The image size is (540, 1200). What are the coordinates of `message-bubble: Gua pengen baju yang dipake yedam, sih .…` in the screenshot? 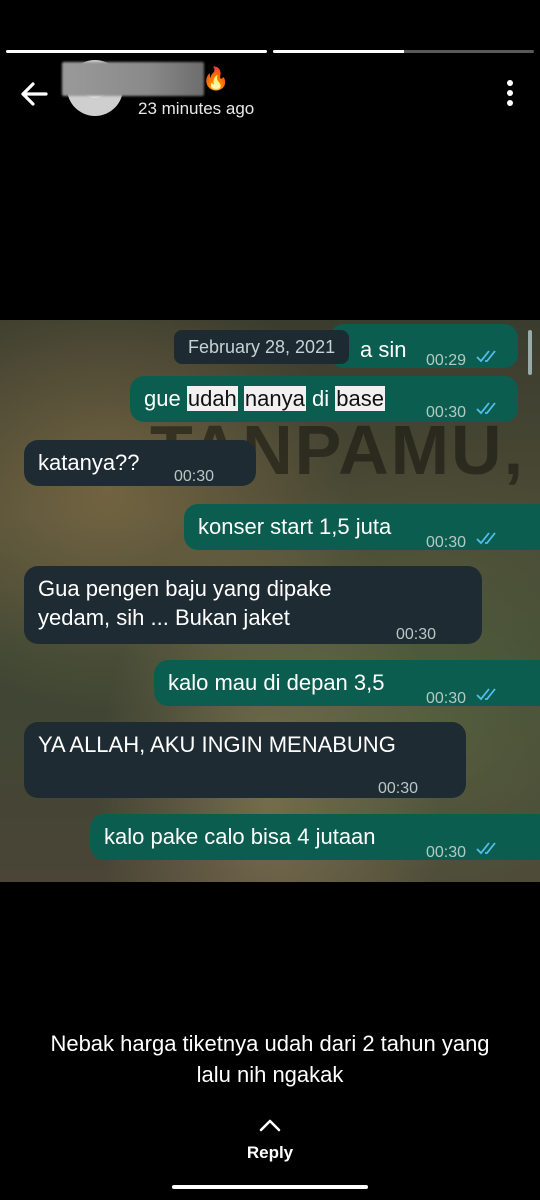 It's located at (253, 605).